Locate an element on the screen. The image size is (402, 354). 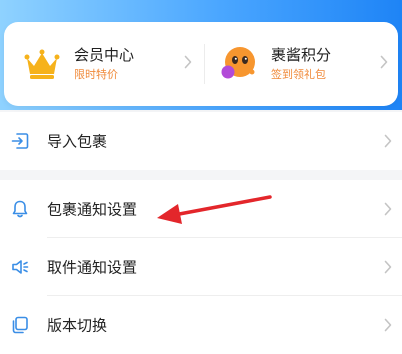
vip-center-entry: 会员中心 限时特价 is located at coordinates (109, 64).